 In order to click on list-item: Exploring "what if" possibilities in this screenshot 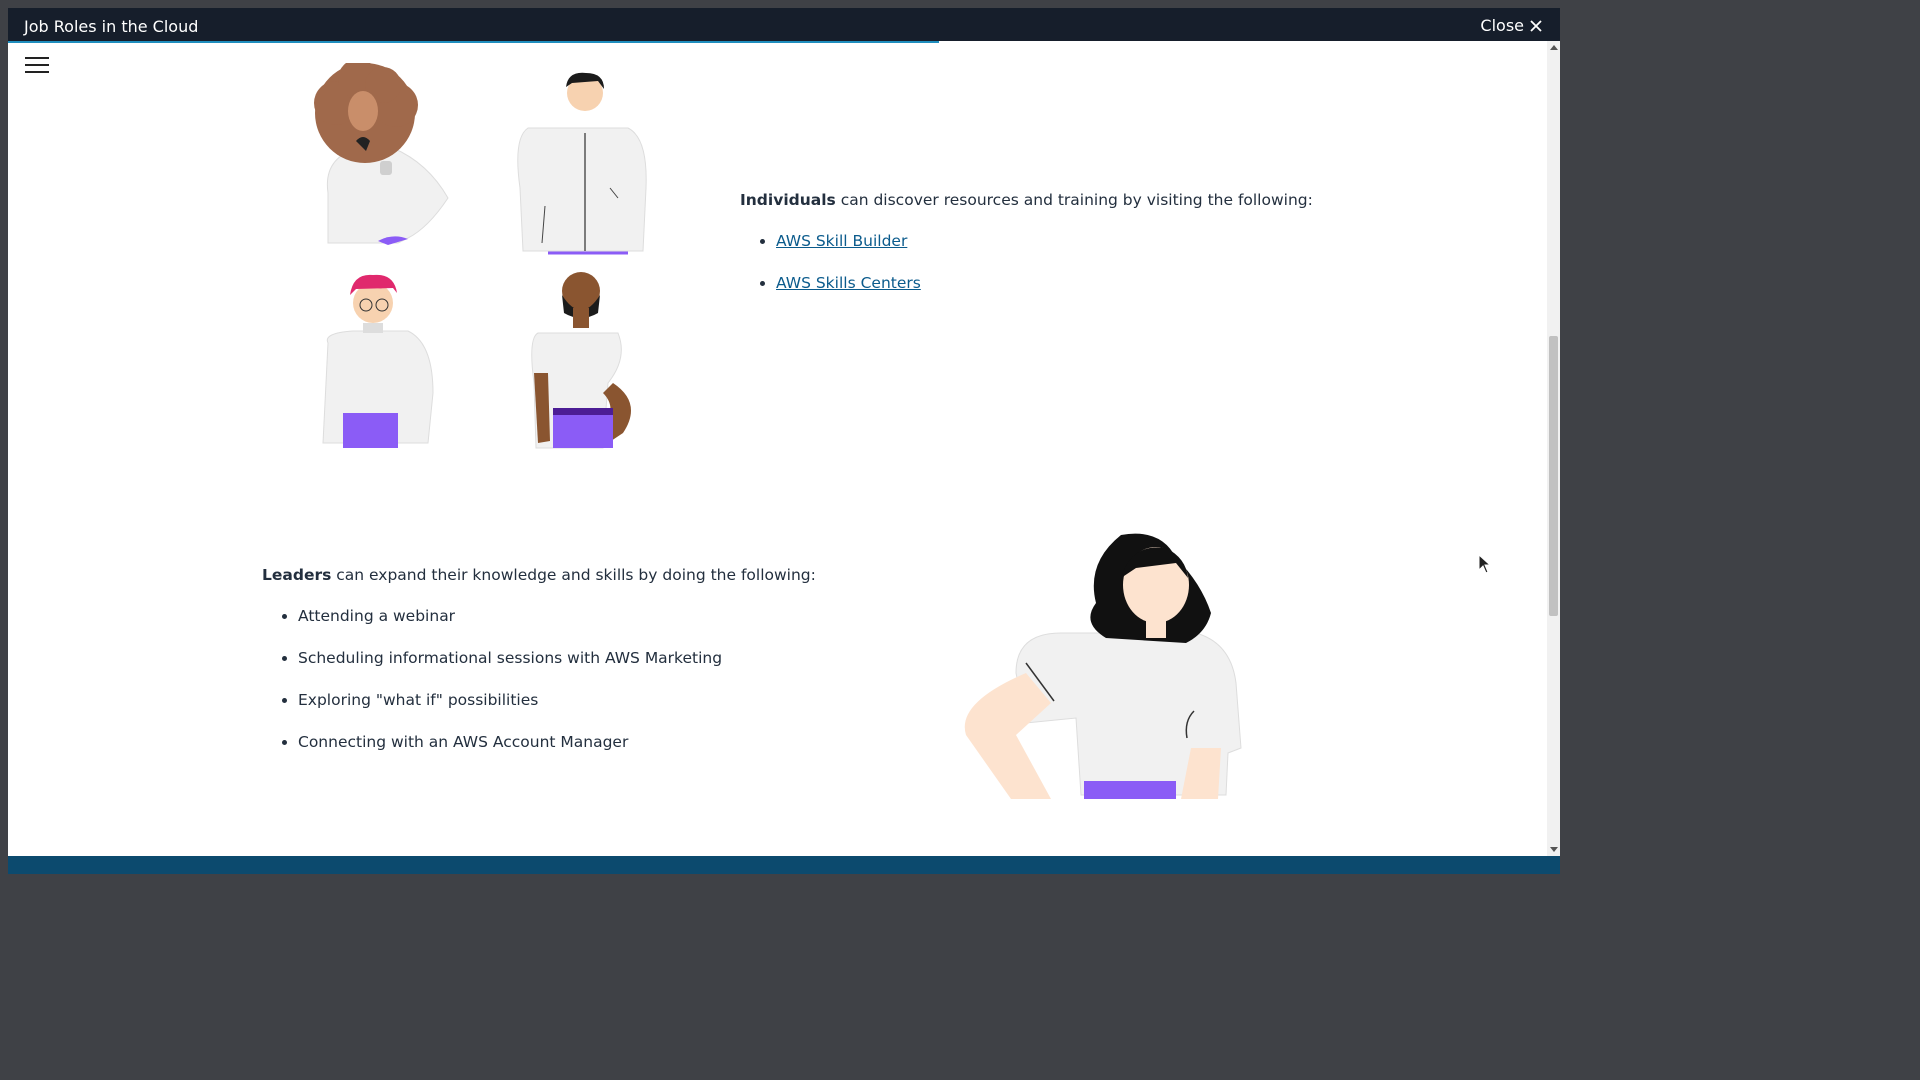, I will do `click(590, 700)`.